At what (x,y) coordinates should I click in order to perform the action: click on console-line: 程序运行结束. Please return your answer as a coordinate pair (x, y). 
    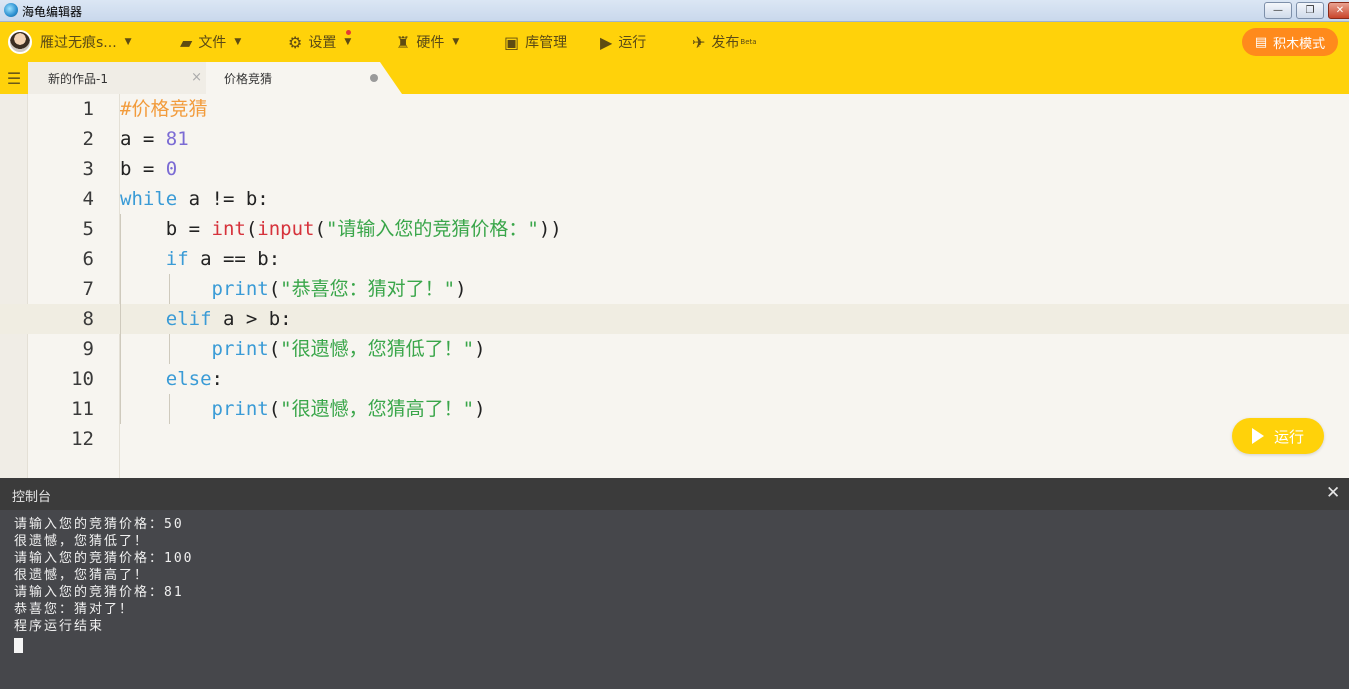
    Looking at the image, I should click on (59, 626).